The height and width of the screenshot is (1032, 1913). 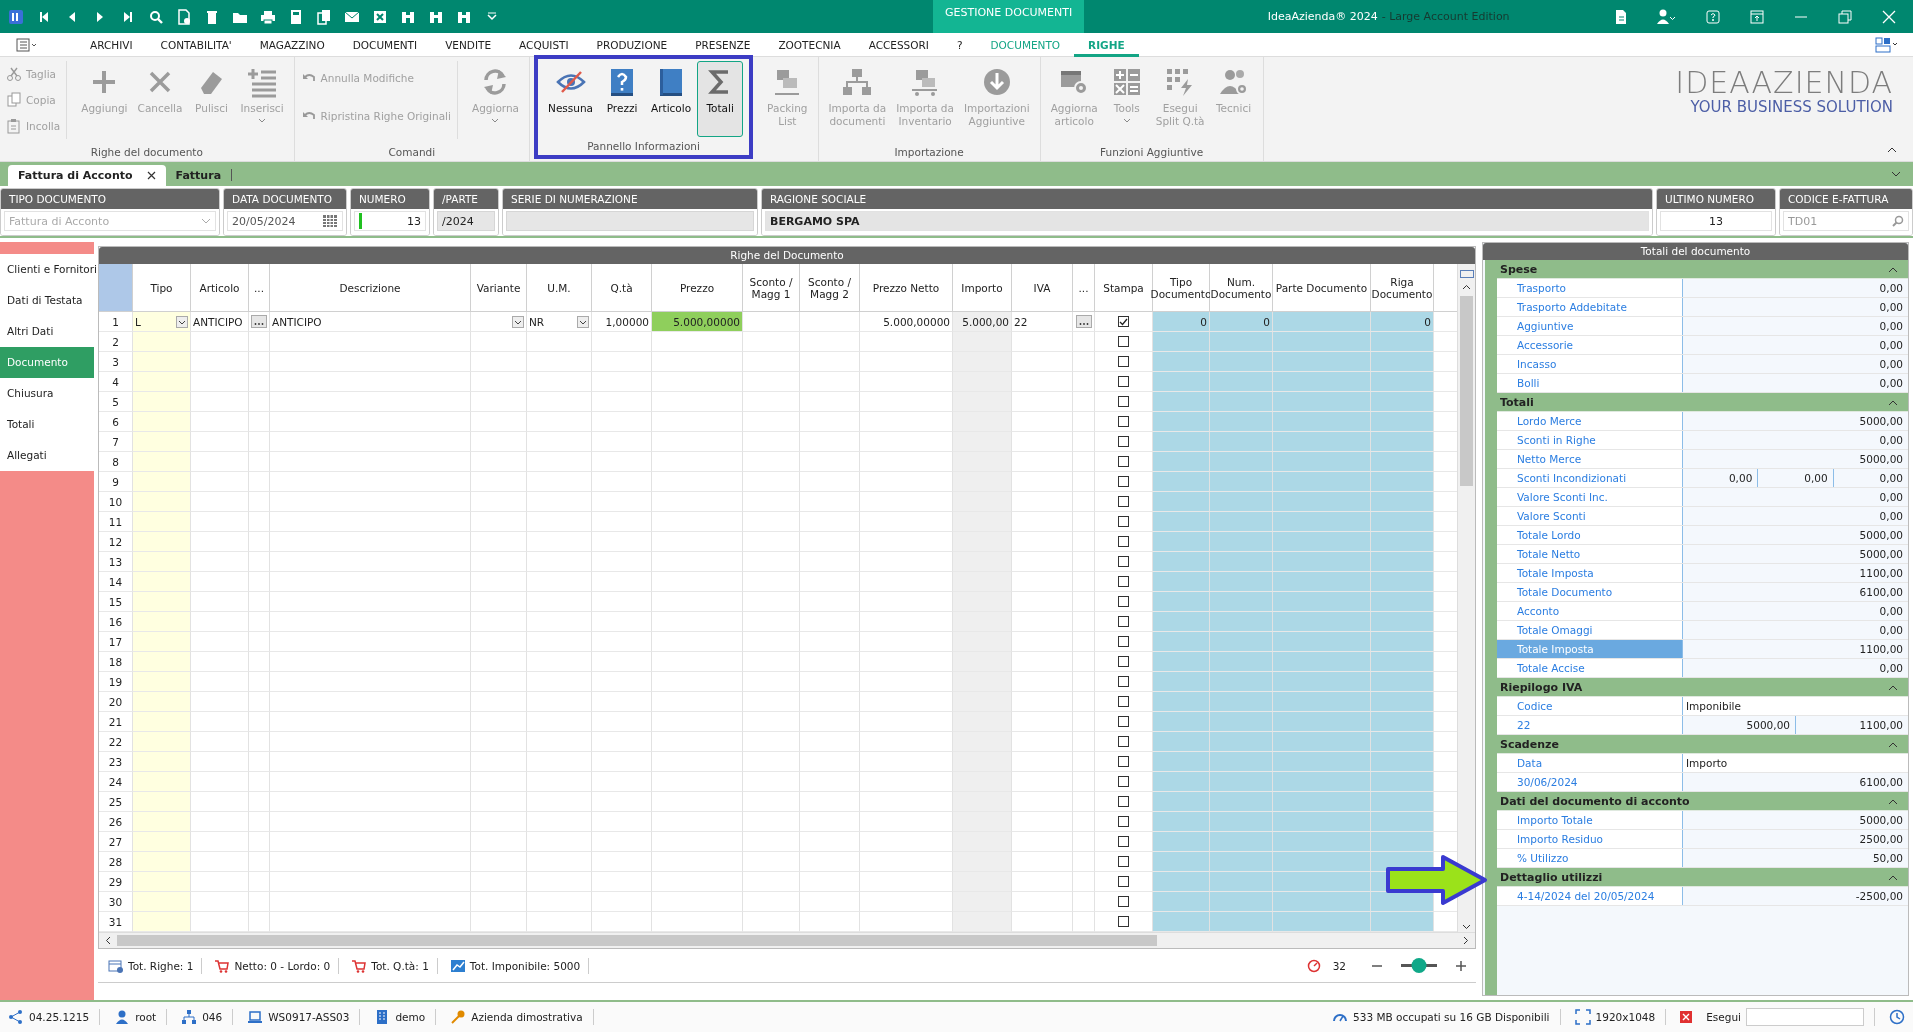 I want to click on menu-item: ZOOTECNIA, so click(x=809, y=44).